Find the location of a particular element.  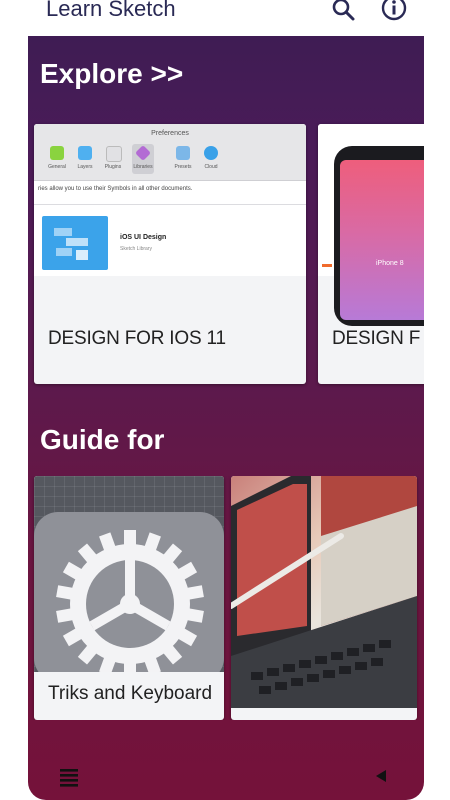

explore-card-design-f: iPhone 8 DESIGN F is located at coordinates (371, 254).